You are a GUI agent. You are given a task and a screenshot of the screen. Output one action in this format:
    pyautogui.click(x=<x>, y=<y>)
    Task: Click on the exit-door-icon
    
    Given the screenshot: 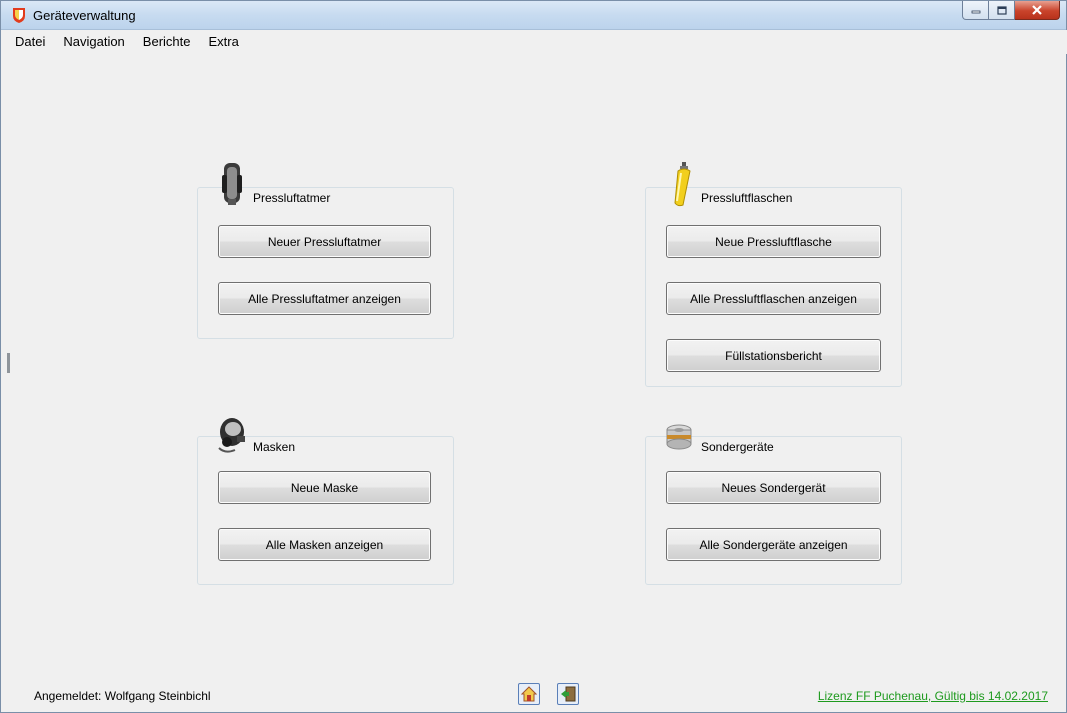 What is the action you would take?
    pyautogui.click(x=568, y=694)
    